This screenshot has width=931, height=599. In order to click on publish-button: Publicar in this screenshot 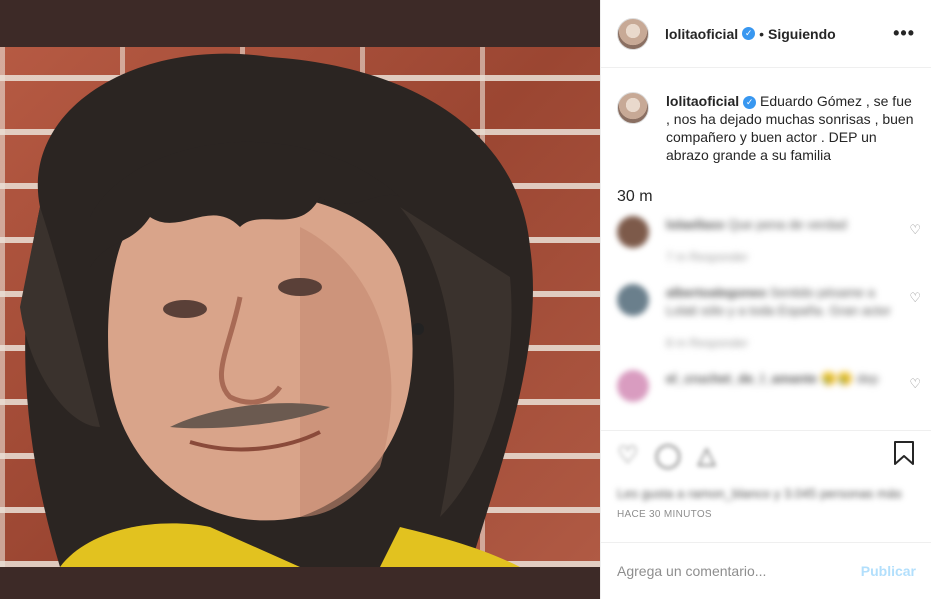, I will do `click(888, 571)`.